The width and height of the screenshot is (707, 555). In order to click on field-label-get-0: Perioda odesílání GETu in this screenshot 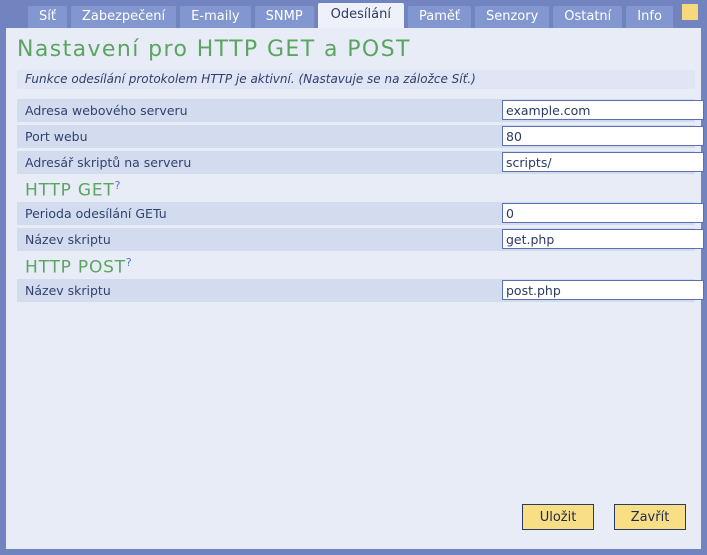, I will do `click(96, 213)`.